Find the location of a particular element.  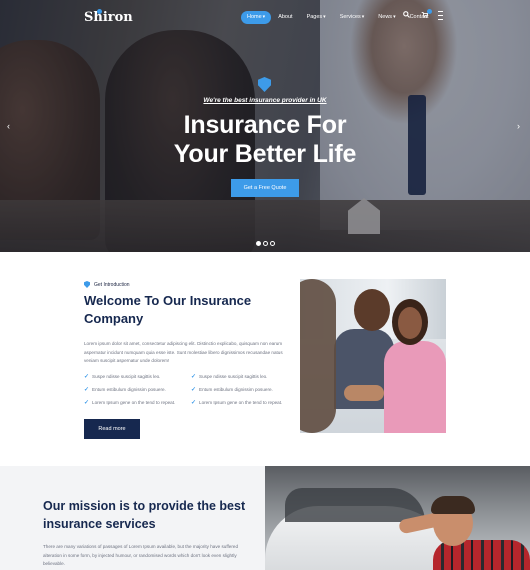

site-logo: Shiron is located at coordinates (108, 17).